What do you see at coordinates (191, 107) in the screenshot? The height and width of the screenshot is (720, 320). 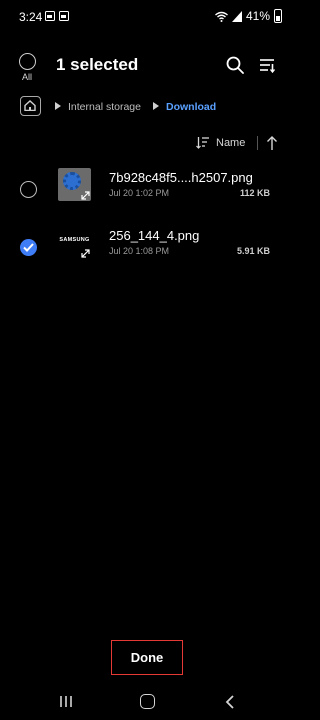 I see `breadcrumb-download: Download` at bounding box center [191, 107].